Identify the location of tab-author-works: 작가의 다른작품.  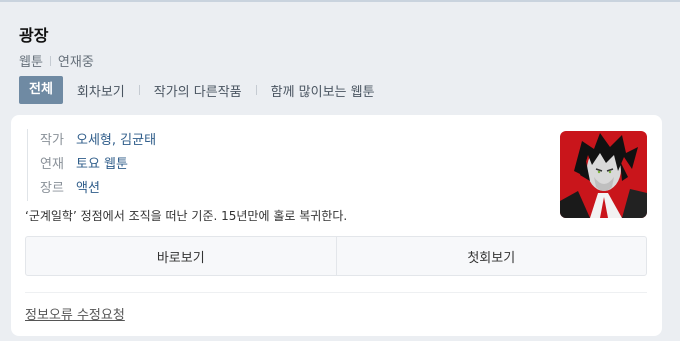
(198, 90).